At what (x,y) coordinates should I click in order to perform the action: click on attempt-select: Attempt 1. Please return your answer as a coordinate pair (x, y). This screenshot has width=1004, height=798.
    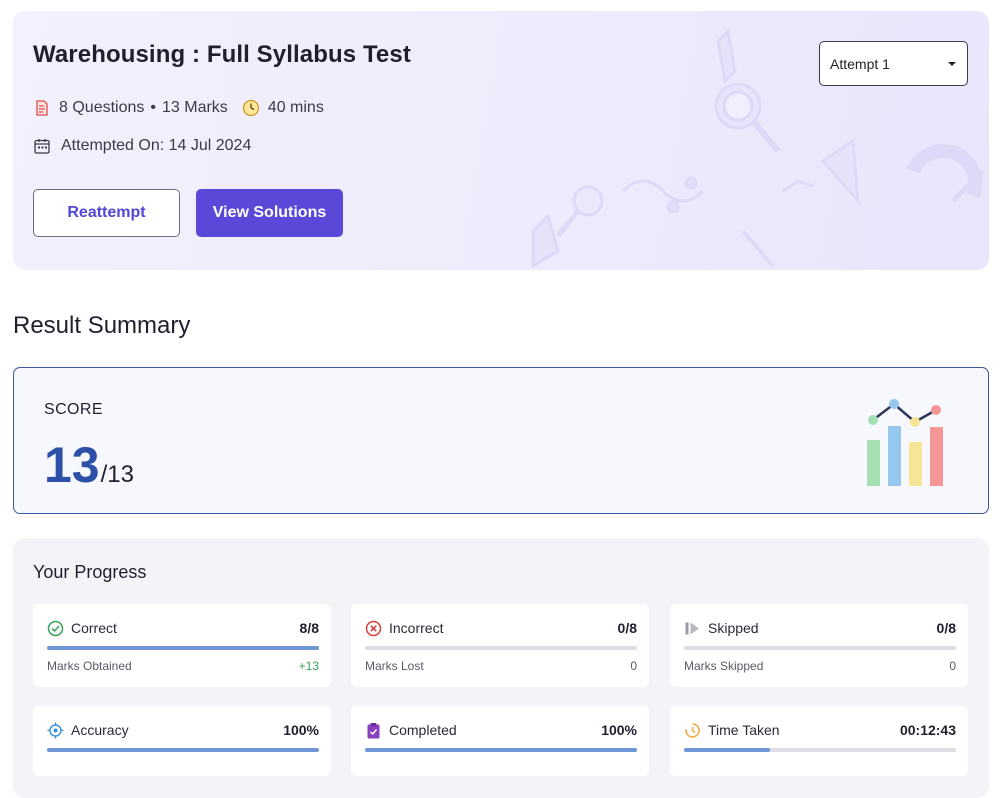
    Looking at the image, I should click on (893, 63).